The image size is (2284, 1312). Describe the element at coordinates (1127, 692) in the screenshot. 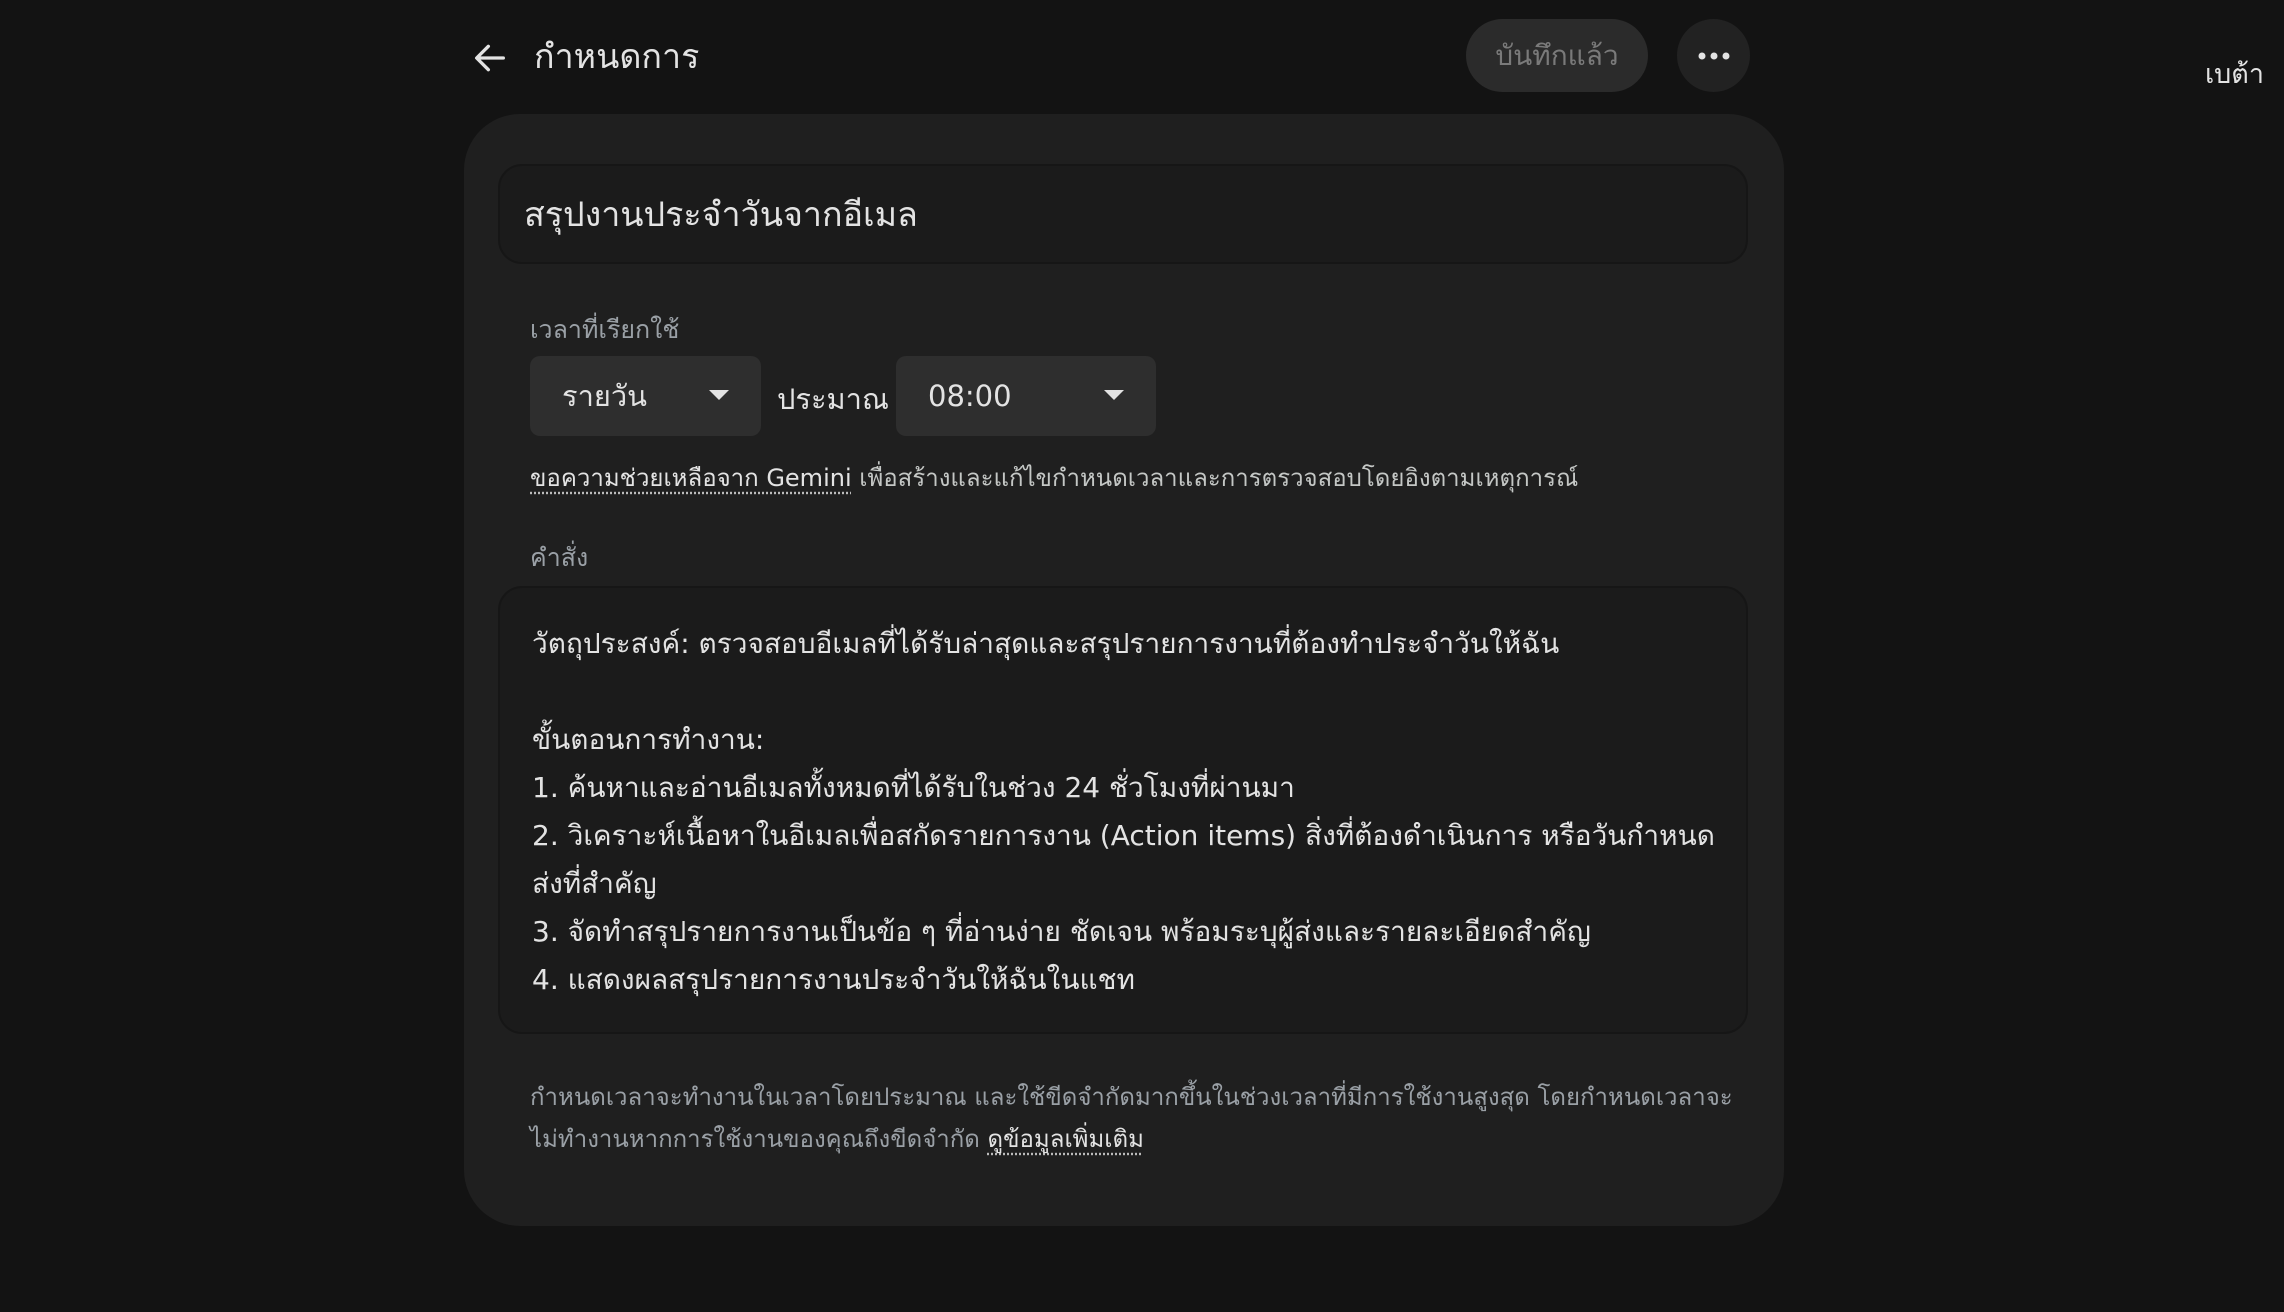

I see `instruction-blank-line` at that location.